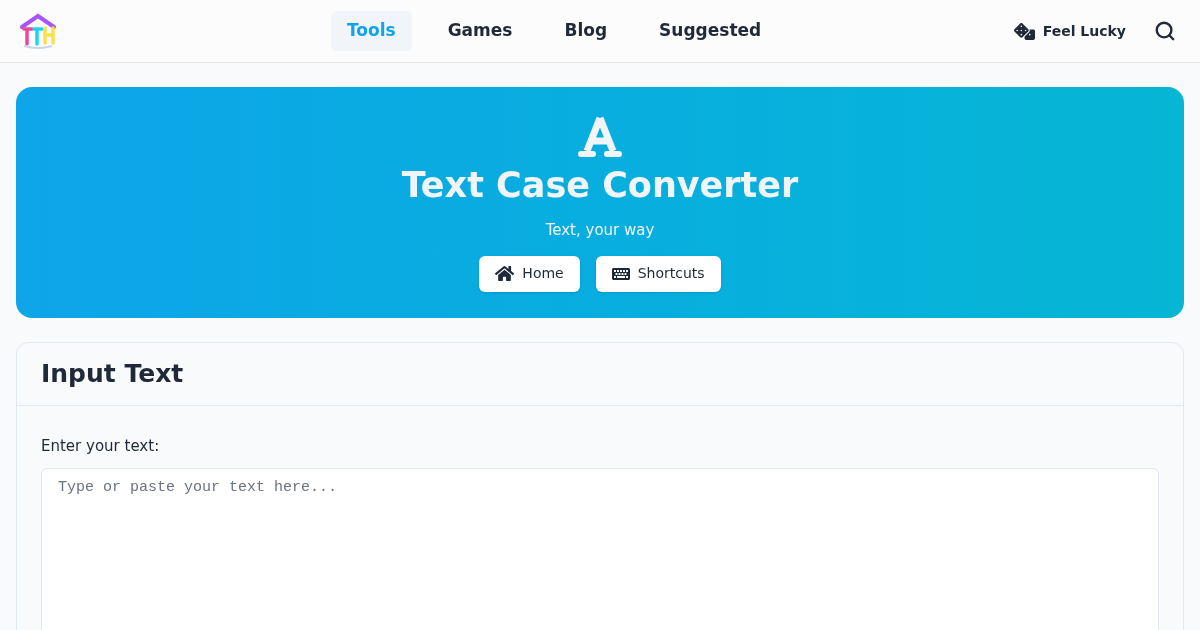  I want to click on font-icon, so click(600, 137).